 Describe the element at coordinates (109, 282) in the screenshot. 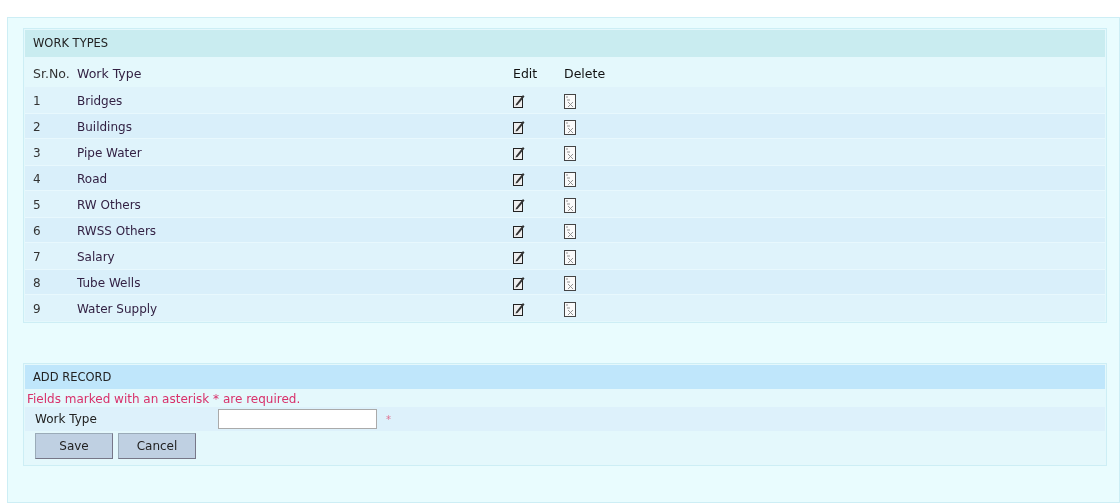

I see `table-cell-text: Tube Wells` at that location.